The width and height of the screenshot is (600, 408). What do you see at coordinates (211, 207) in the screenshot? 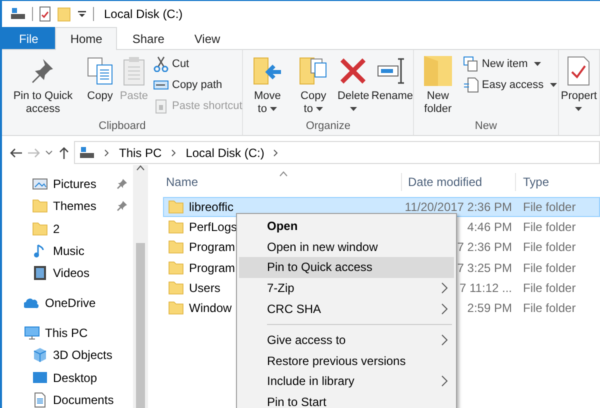
I see `file-name: libreoffic` at bounding box center [211, 207].